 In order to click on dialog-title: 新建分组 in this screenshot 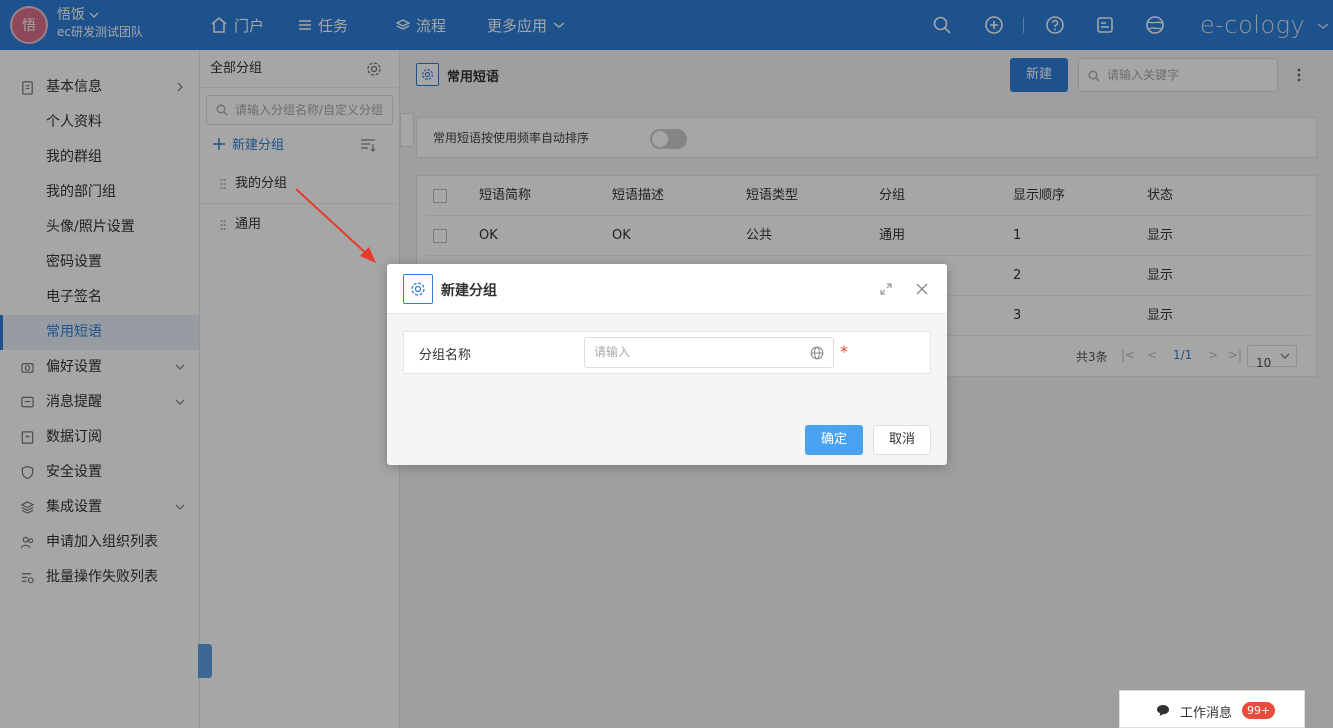, I will do `click(469, 291)`.